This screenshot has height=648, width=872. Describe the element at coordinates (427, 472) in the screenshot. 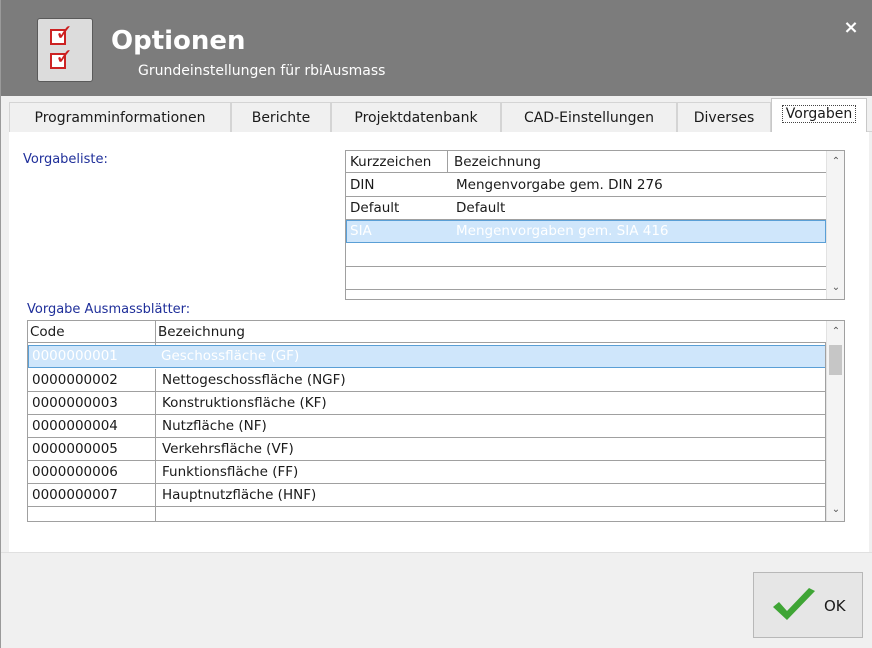

I see `table-row: 0000000006 Funktionsfläche (FF)` at that location.